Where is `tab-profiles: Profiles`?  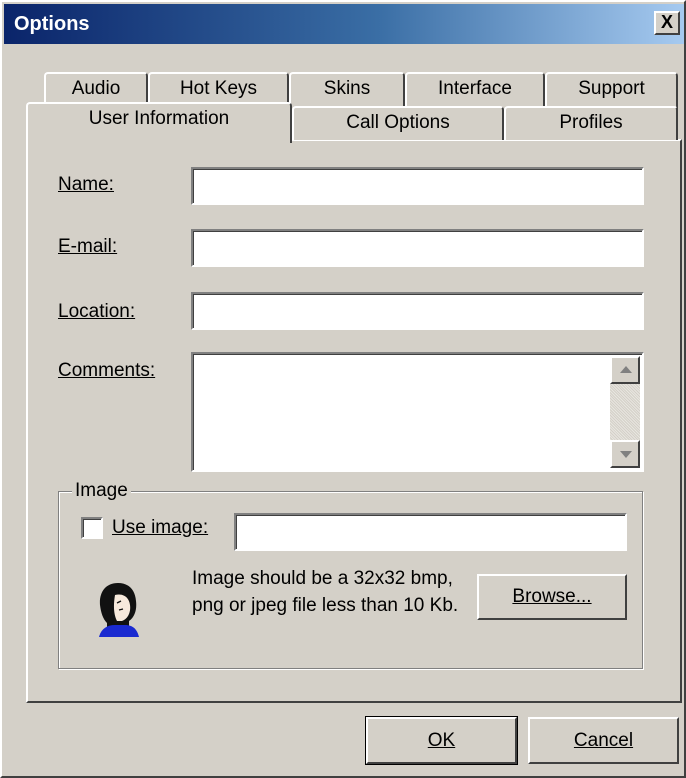
tab-profiles: Profiles is located at coordinates (591, 123).